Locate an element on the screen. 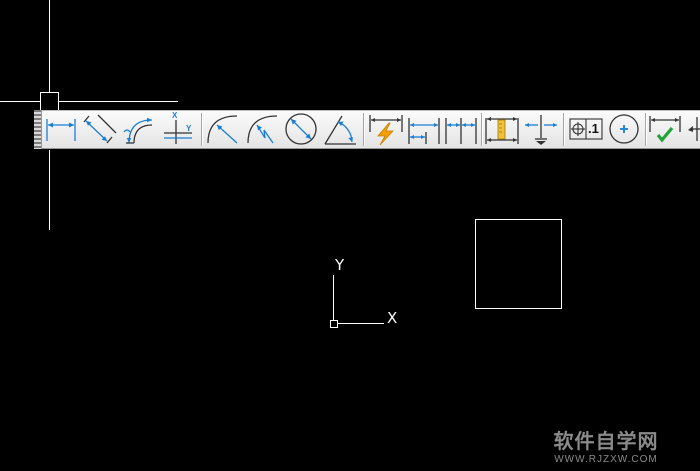  drawn-rectangle is located at coordinates (518, 264).